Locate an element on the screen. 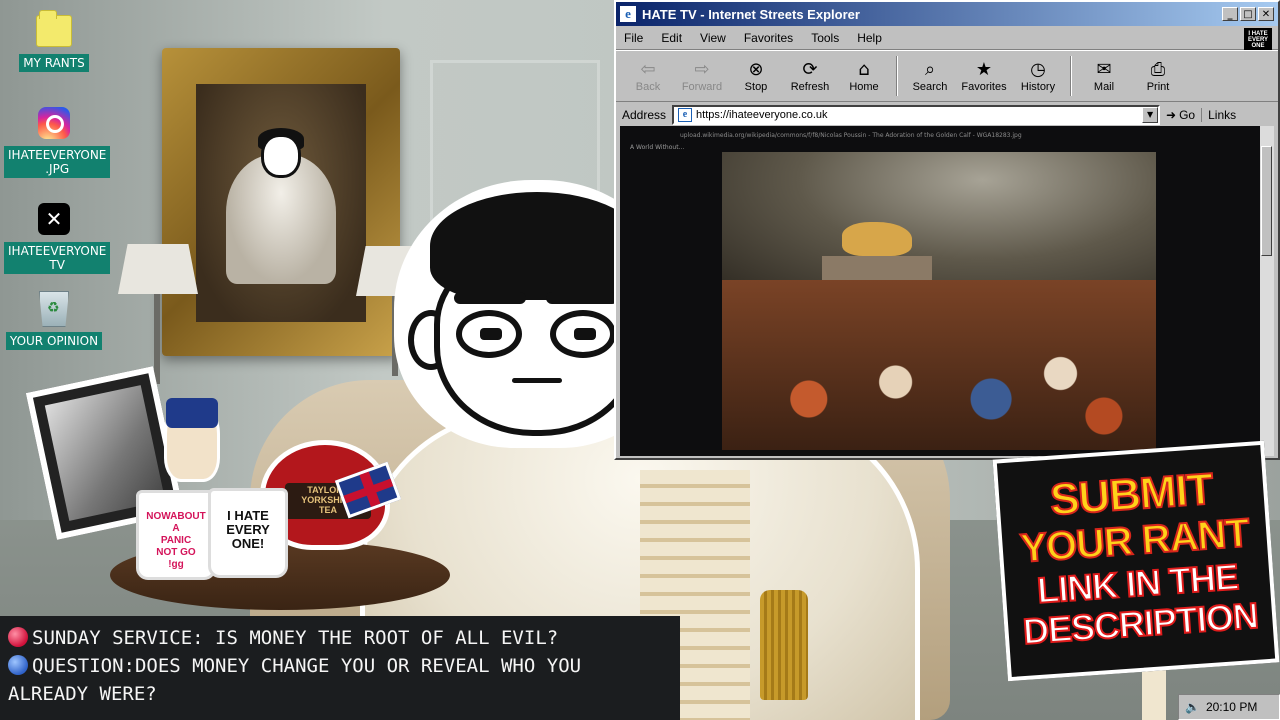  mail-button: ✉ Mail is located at coordinates (1104, 76).